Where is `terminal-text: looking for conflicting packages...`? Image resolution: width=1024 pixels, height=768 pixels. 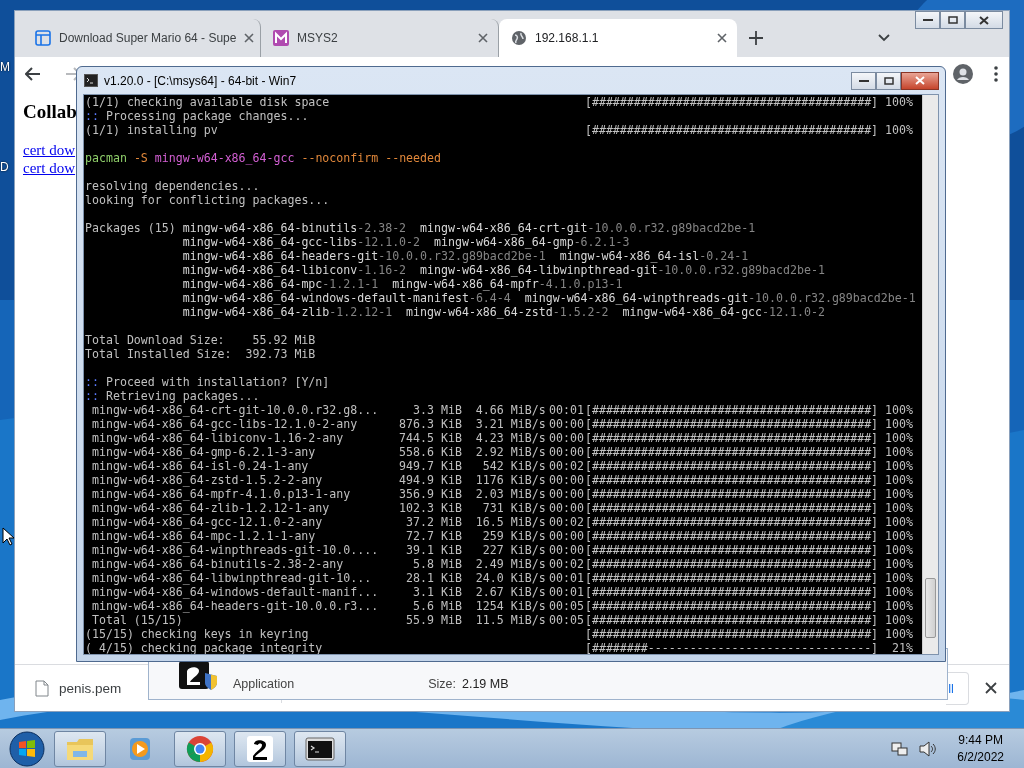 terminal-text: looking for conflicting packages... is located at coordinates (207, 200).